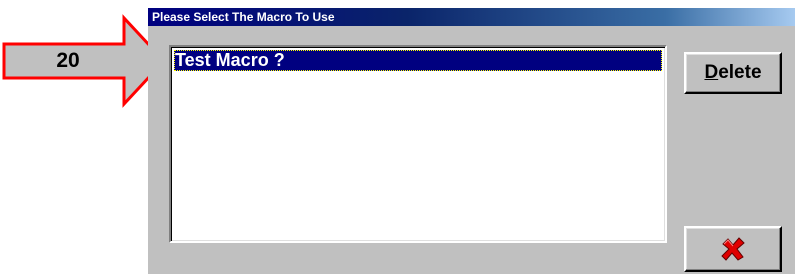 The height and width of the screenshot is (274, 795). I want to click on dialog-title: Please Select The Macro To Use, so click(471, 17).